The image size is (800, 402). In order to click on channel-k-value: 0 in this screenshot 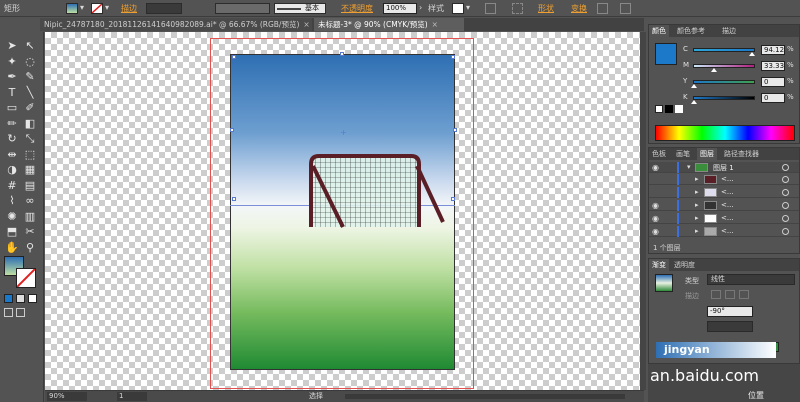, I will do `click(773, 98)`.